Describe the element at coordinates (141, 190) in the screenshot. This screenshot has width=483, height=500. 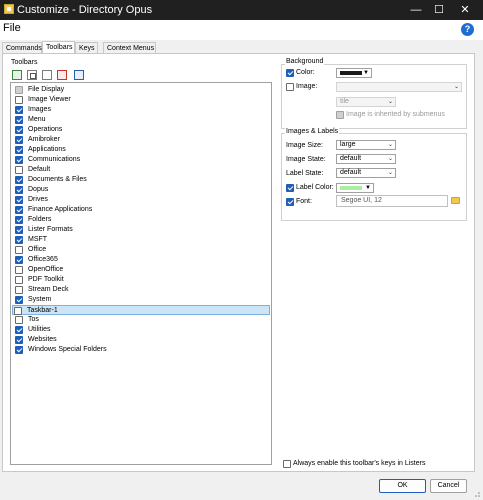
I see `toolbar-list-item: Dopus` at that location.